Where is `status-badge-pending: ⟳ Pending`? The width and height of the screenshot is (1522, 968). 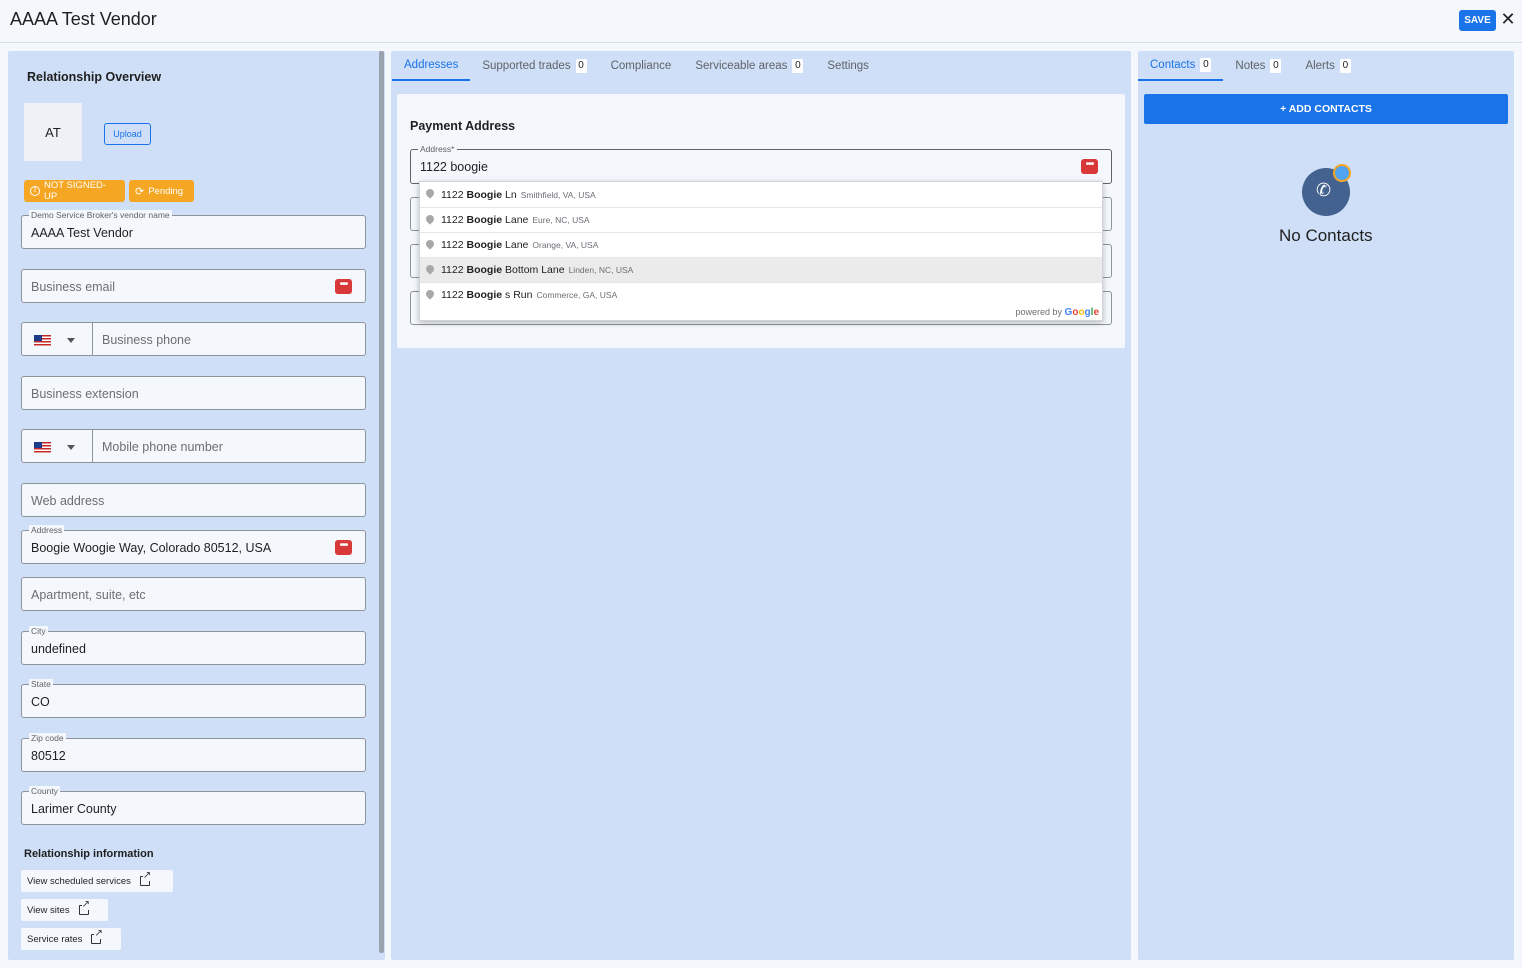
status-badge-pending: ⟳ Pending is located at coordinates (161, 191).